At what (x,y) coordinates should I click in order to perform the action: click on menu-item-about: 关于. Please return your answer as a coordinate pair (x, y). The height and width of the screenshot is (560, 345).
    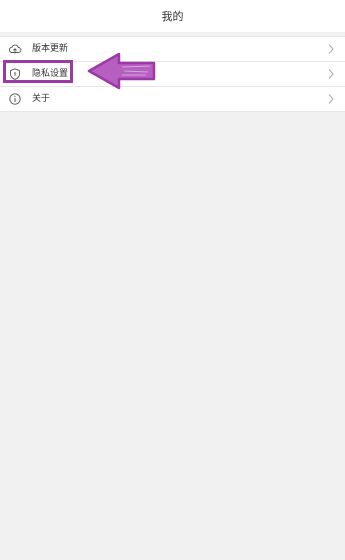
    Looking at the image, I should click on (172, 99).